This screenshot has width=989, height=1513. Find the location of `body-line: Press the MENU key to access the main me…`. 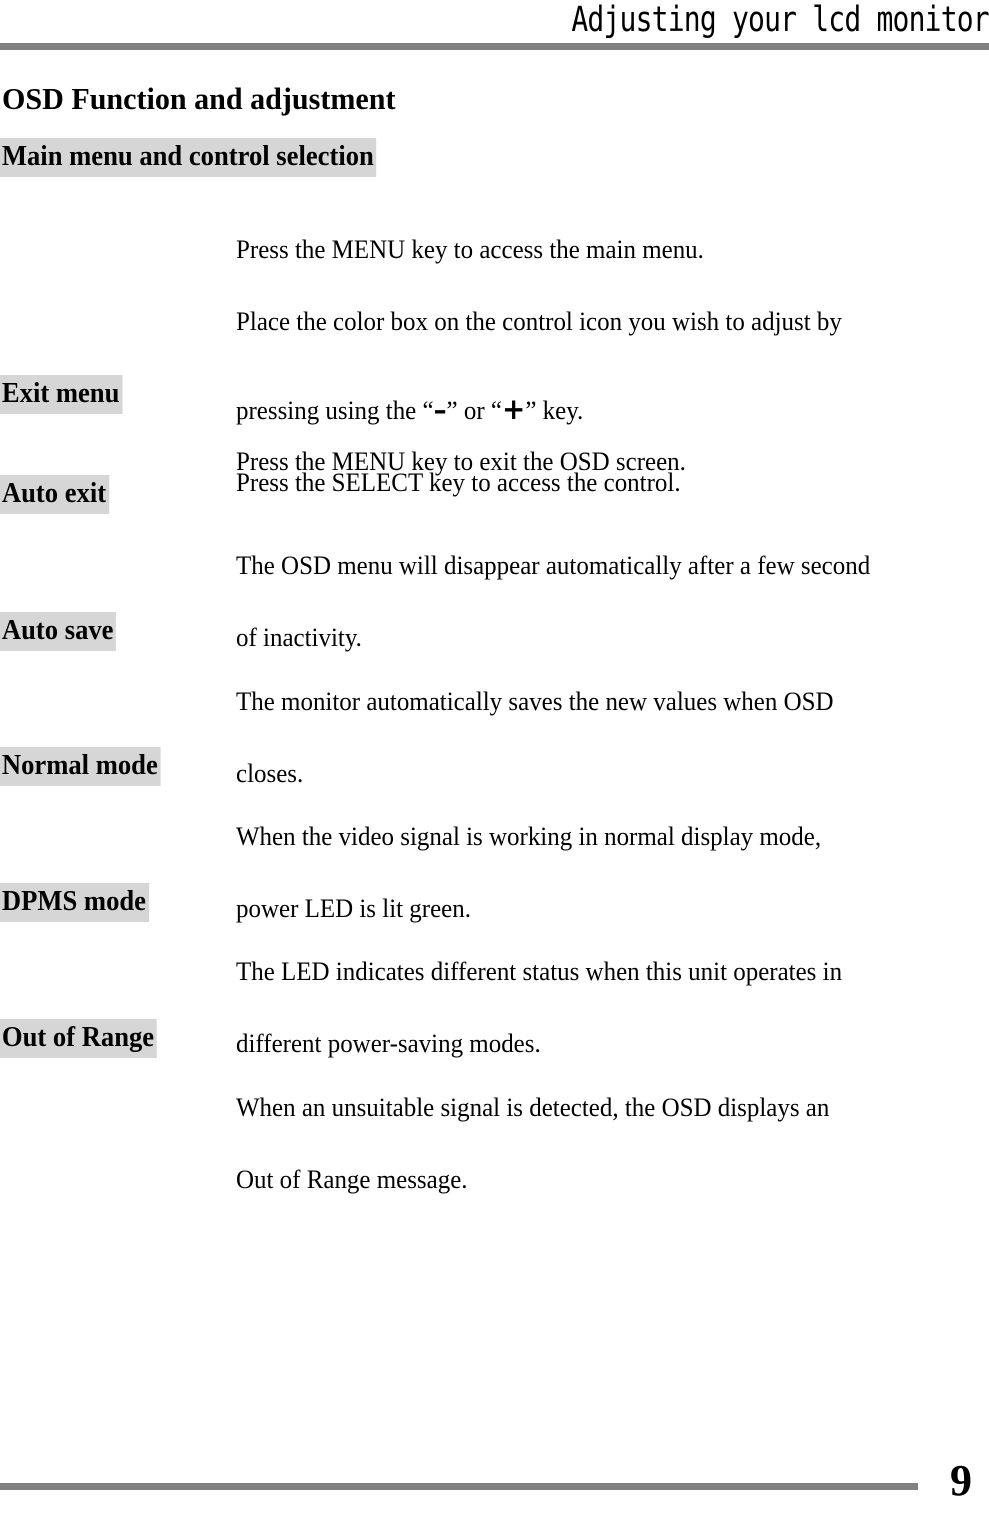

body-line: Press the MENU key to access the main me… is located at coordinates (470, 249).